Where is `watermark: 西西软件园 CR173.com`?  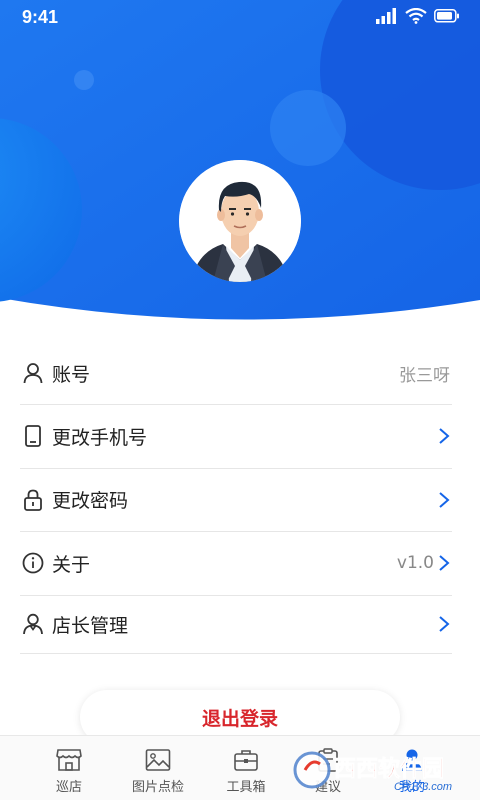 watermark: 西西软件园 CR173.com is located at coordinates (385, 770).